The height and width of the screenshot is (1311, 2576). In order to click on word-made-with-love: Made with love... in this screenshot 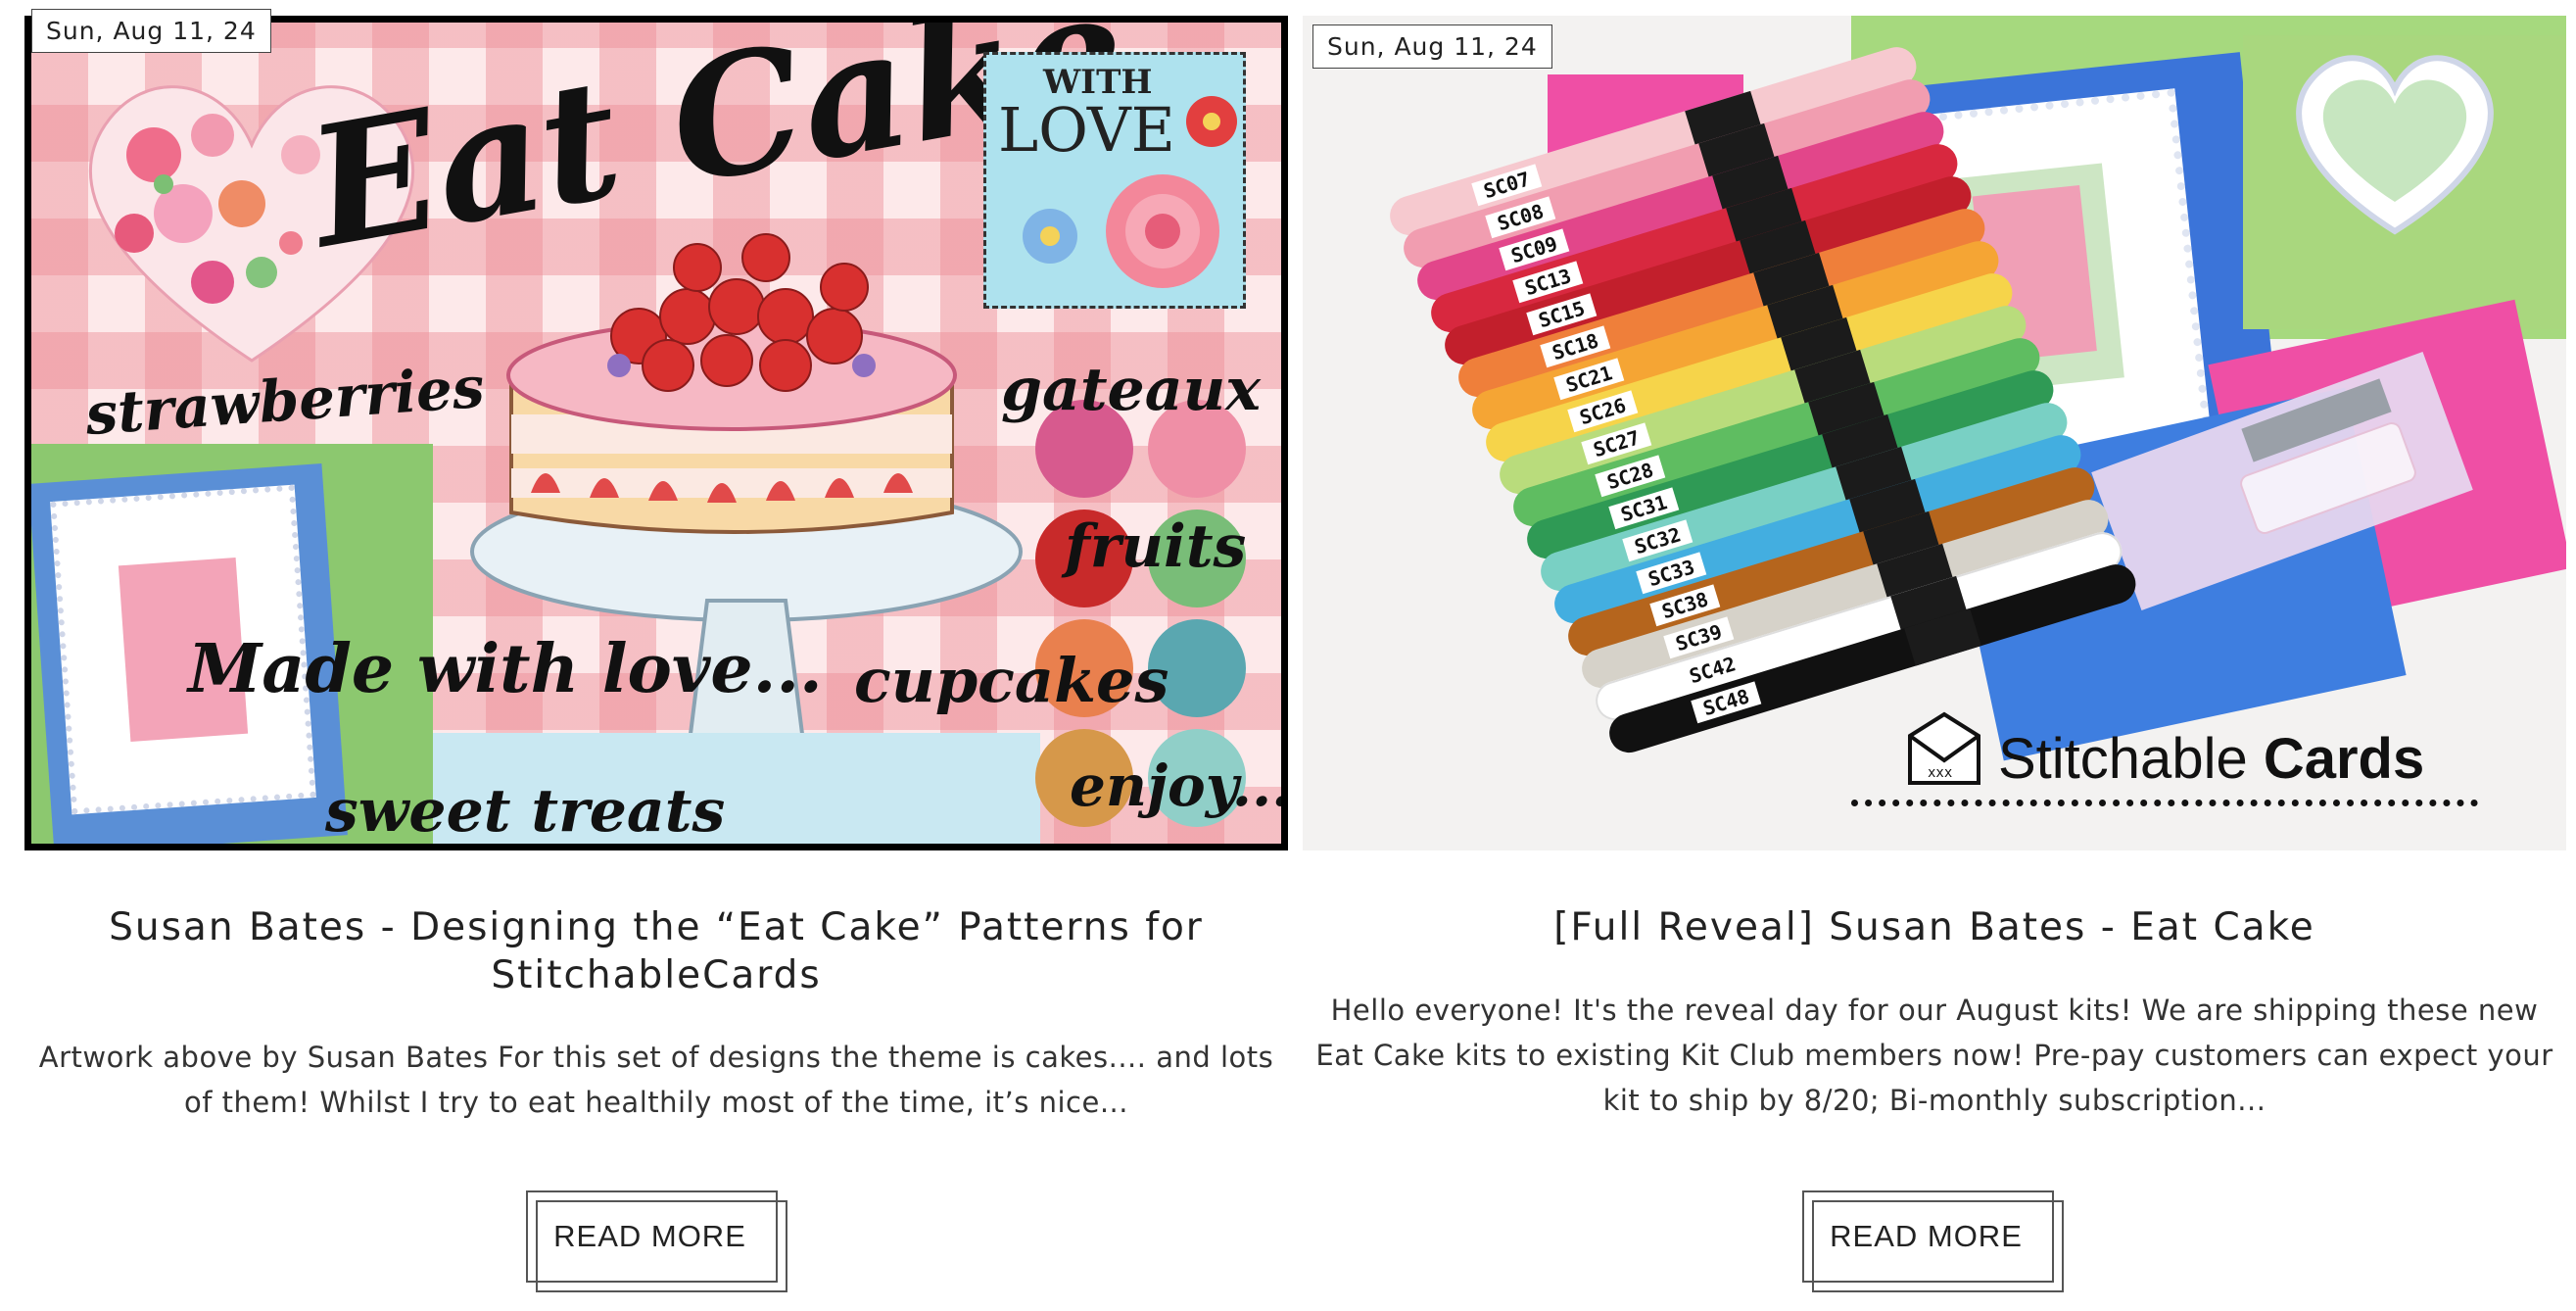, I will do `click(505, 669)`.